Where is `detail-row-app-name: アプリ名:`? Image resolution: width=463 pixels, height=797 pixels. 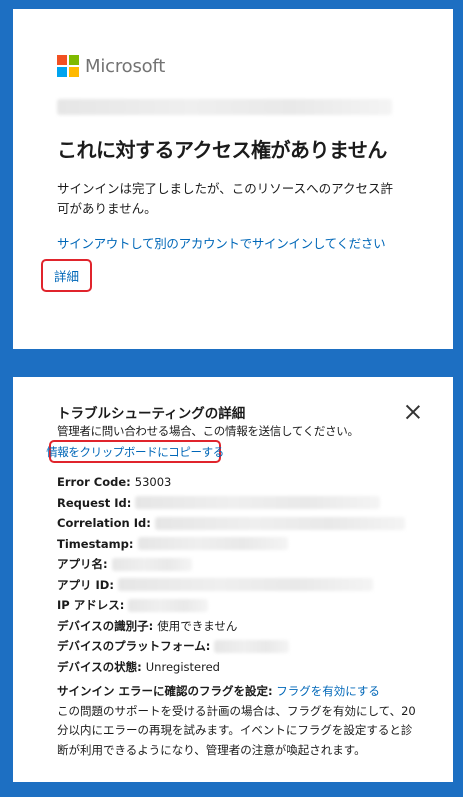 detail-row-app-name: アプリ名: is located at coordinates (247, 564).